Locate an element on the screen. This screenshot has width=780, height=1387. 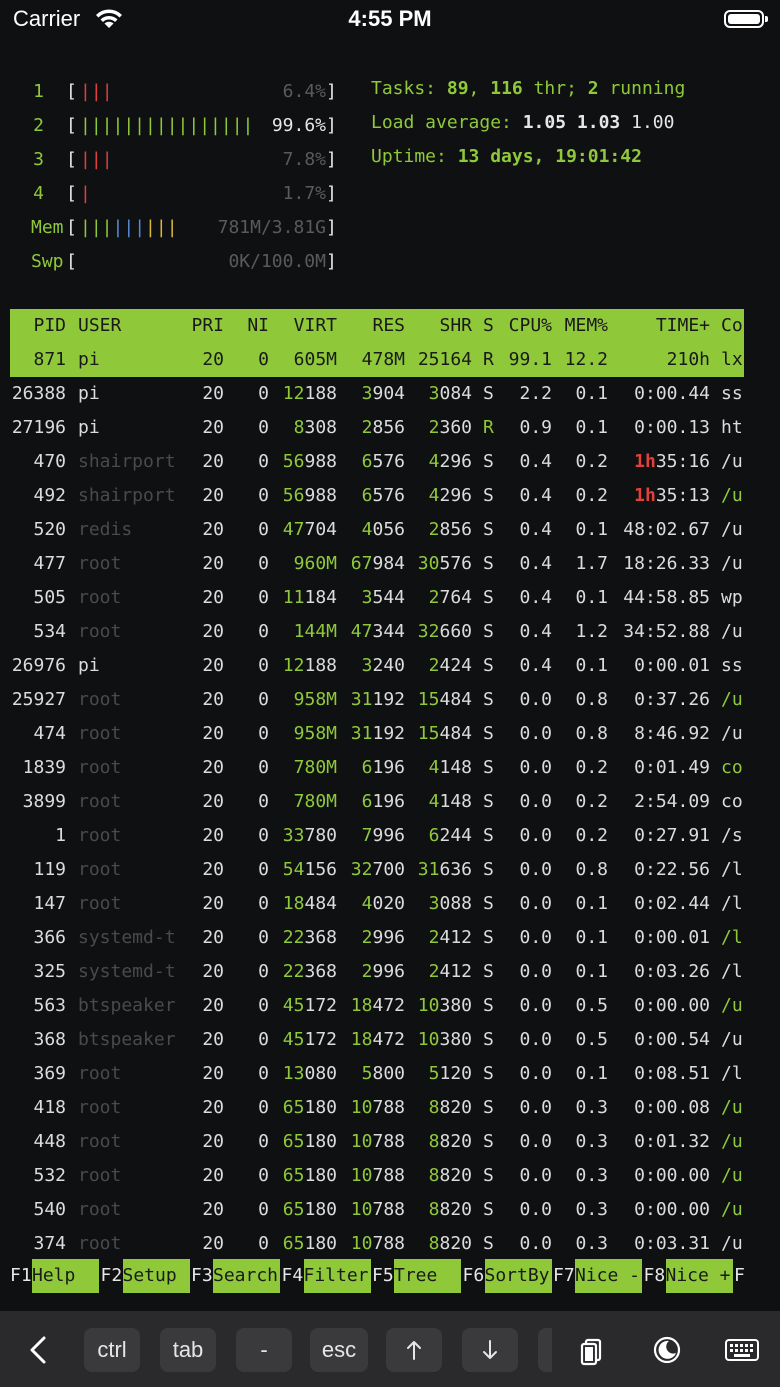
function-key-label-f1: Help is located at coordinates (65, 1276).